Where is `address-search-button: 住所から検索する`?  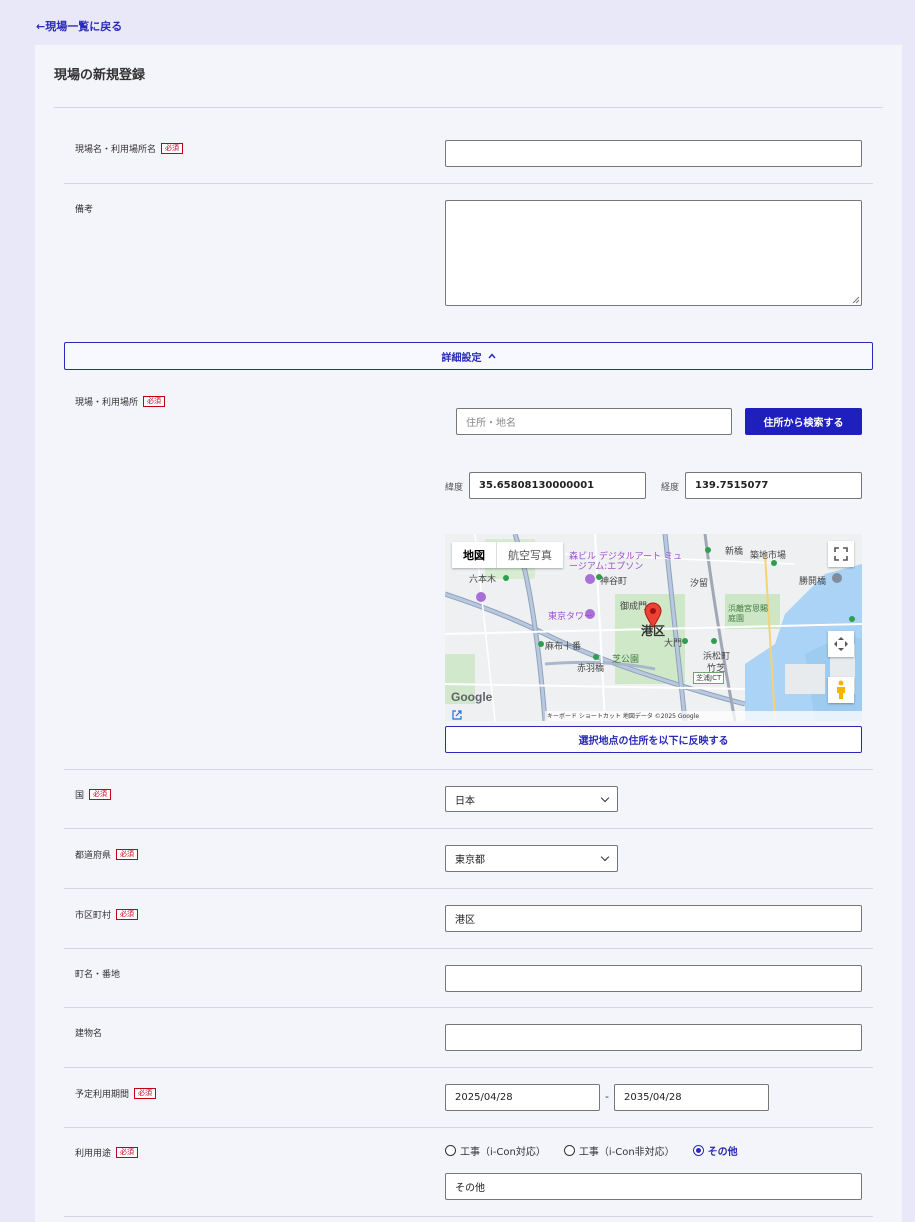
address-search-button: 住所から検索する is located at coordinates (803, 421).